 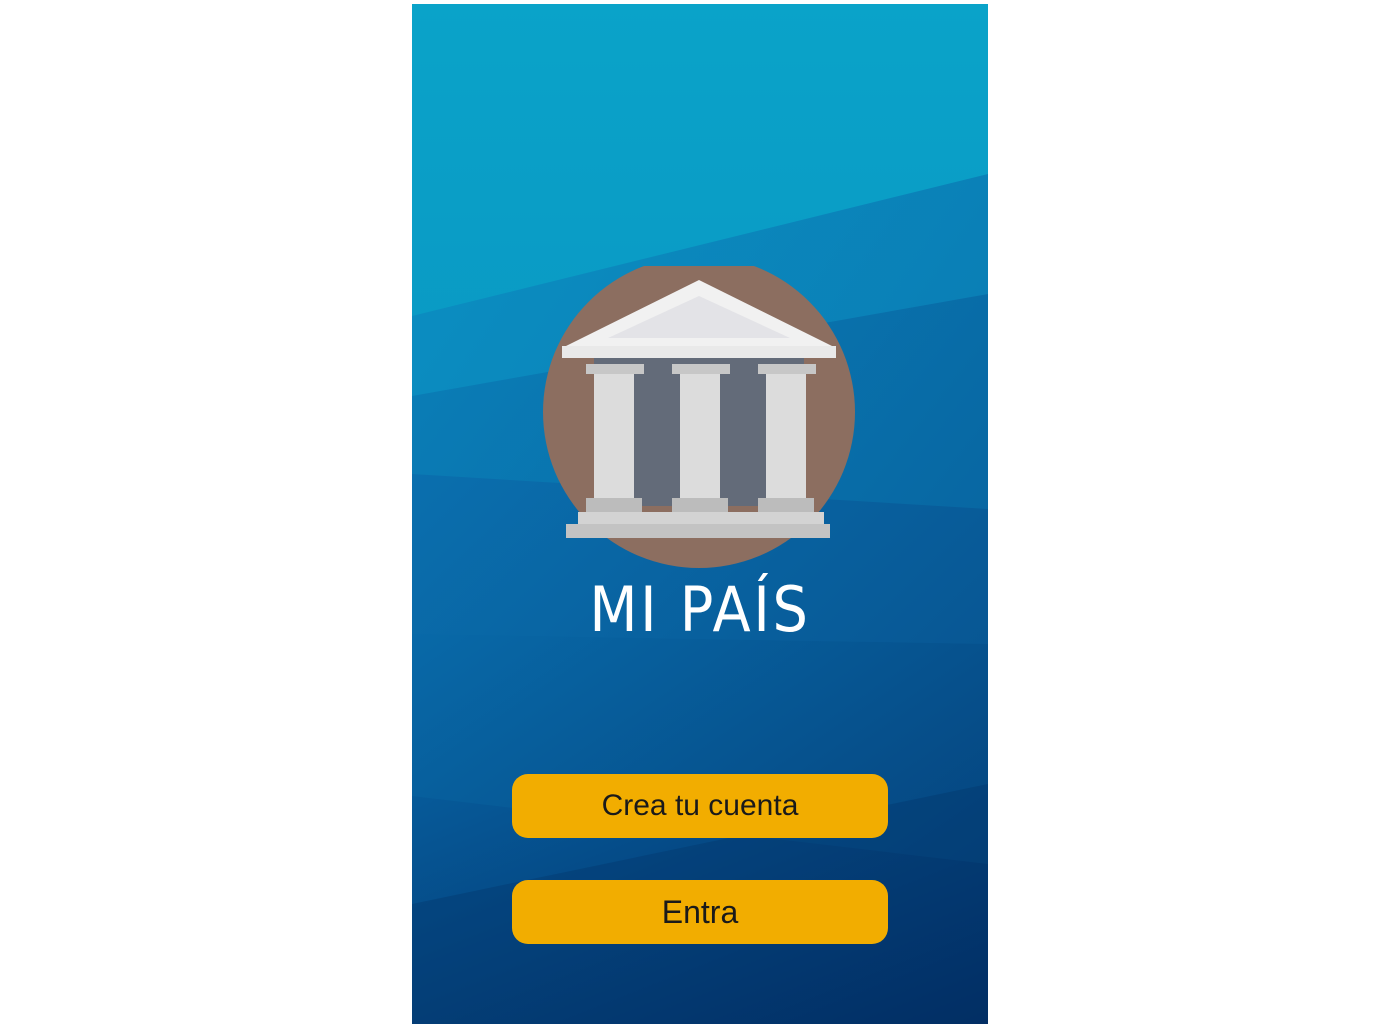 What do you see at coordinates (699, 417) in the screenshot?
I see `government-building-icon` at bounding box center [699, 417].